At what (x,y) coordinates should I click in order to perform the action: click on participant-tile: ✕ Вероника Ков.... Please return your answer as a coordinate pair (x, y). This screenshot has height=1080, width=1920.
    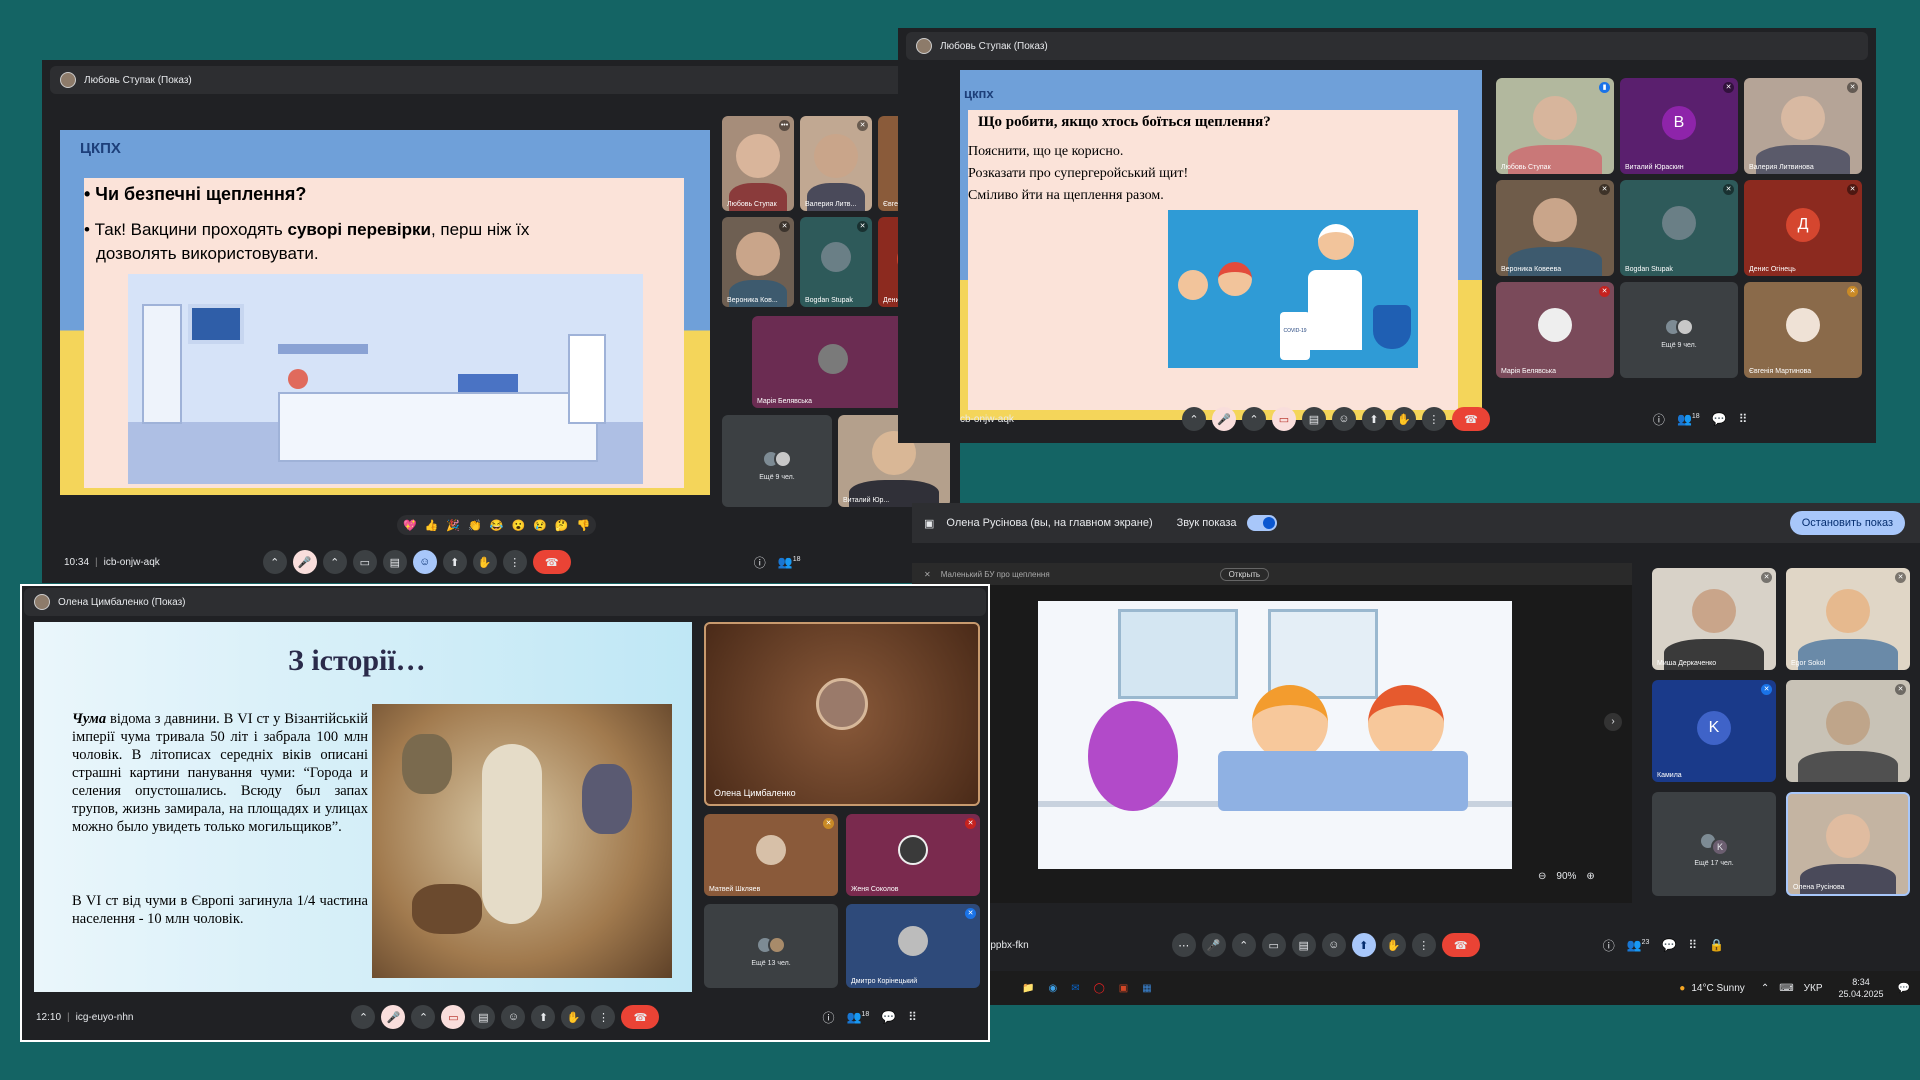
    Looking at the image, I should click on (758, 262).